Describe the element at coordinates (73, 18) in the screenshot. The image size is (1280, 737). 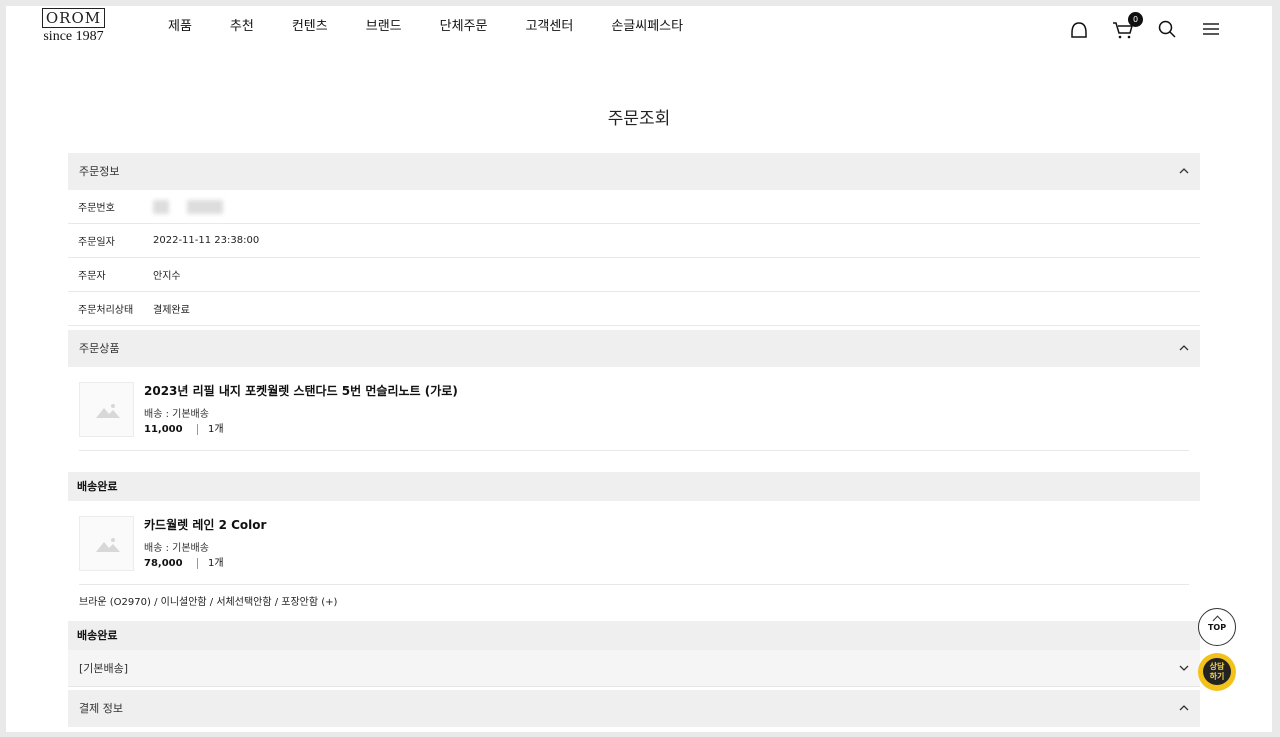
I see `logo-wordmark: OROM` at that location.